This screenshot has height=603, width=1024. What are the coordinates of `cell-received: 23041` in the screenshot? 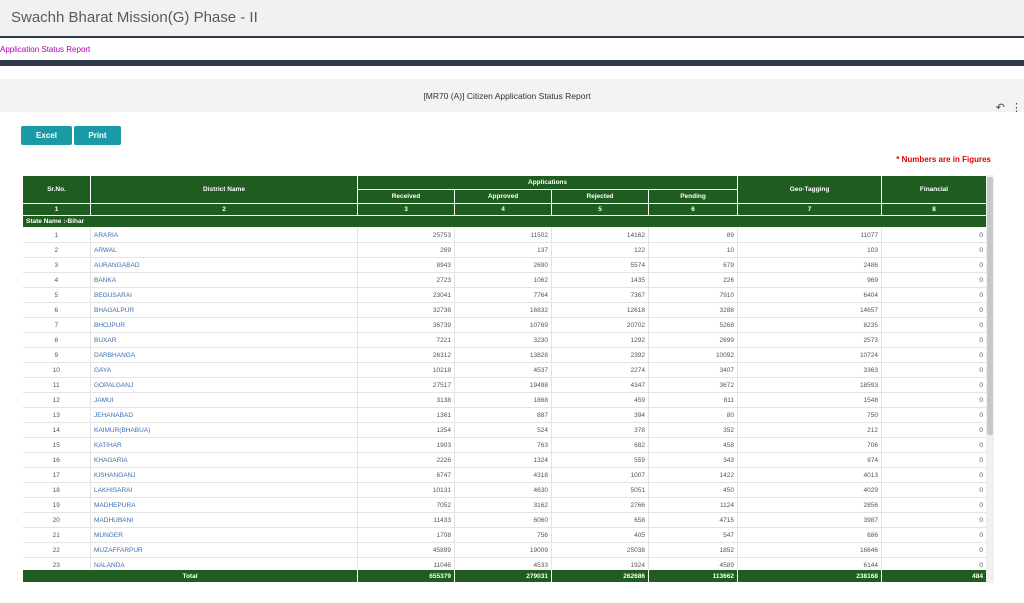 It's located at (406, 295).